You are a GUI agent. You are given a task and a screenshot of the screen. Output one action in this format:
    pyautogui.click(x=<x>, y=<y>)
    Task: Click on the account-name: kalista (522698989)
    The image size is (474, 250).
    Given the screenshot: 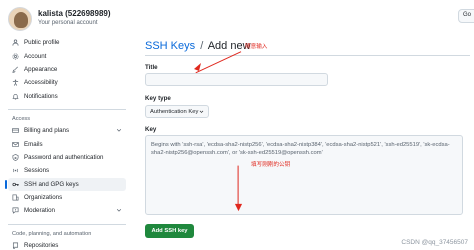 What is the action you would take?
    pyautogui.click(x=74, y=13)
    